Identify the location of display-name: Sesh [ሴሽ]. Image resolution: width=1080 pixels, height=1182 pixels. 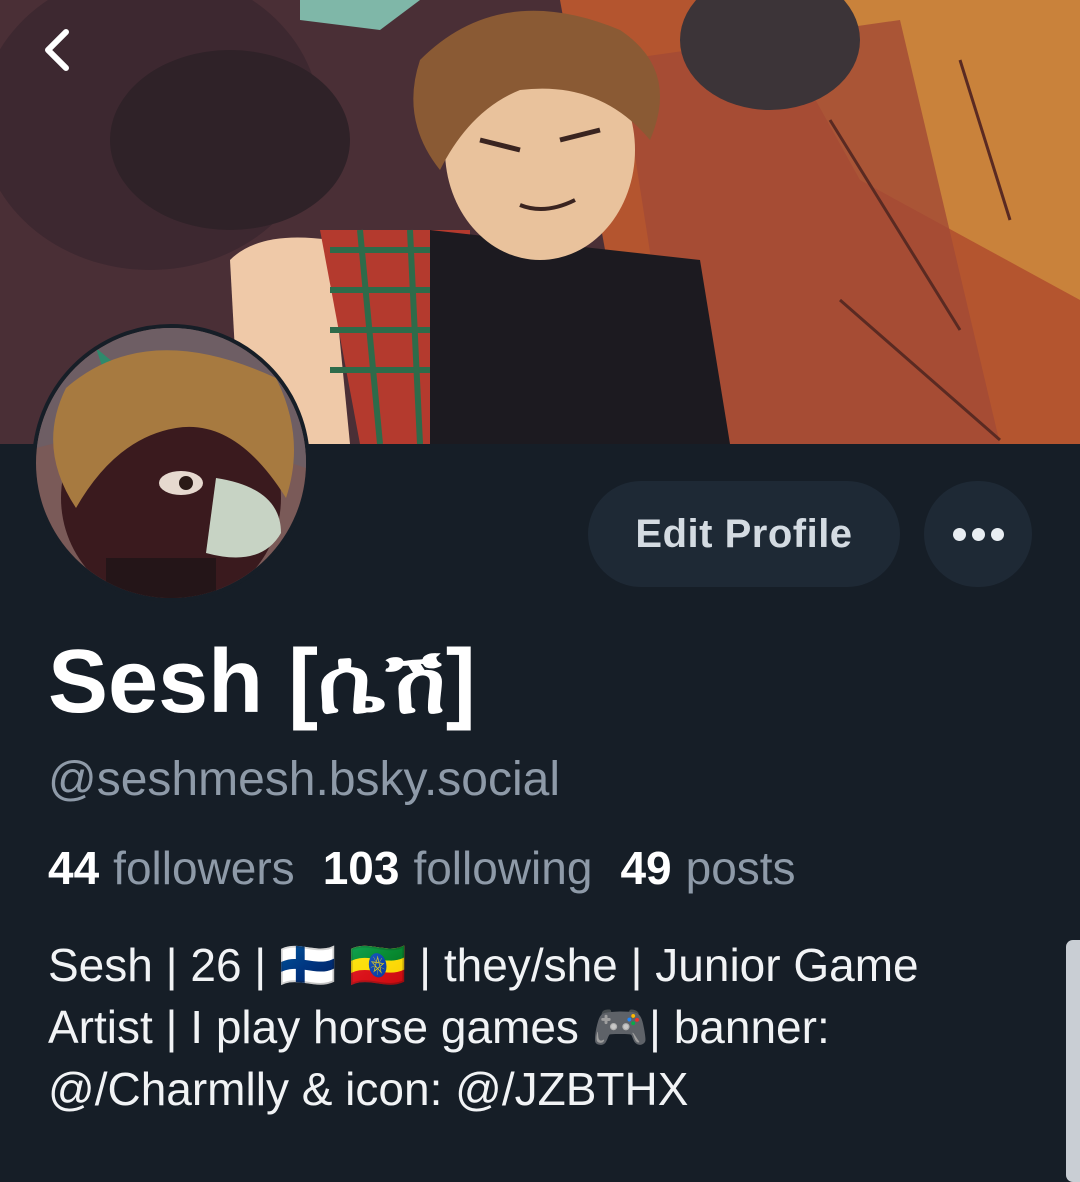
(262, 682).